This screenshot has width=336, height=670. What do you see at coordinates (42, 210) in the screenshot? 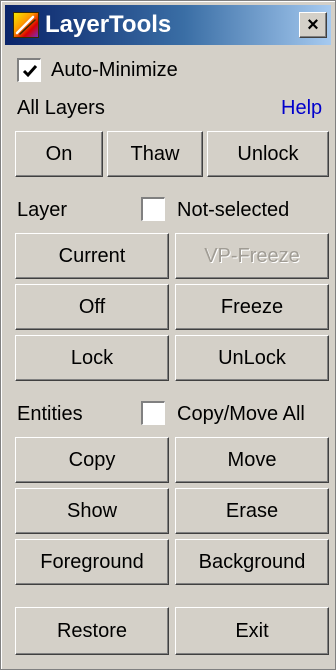
I see `layer-heading: Layer` at bounding box center [42, 210].